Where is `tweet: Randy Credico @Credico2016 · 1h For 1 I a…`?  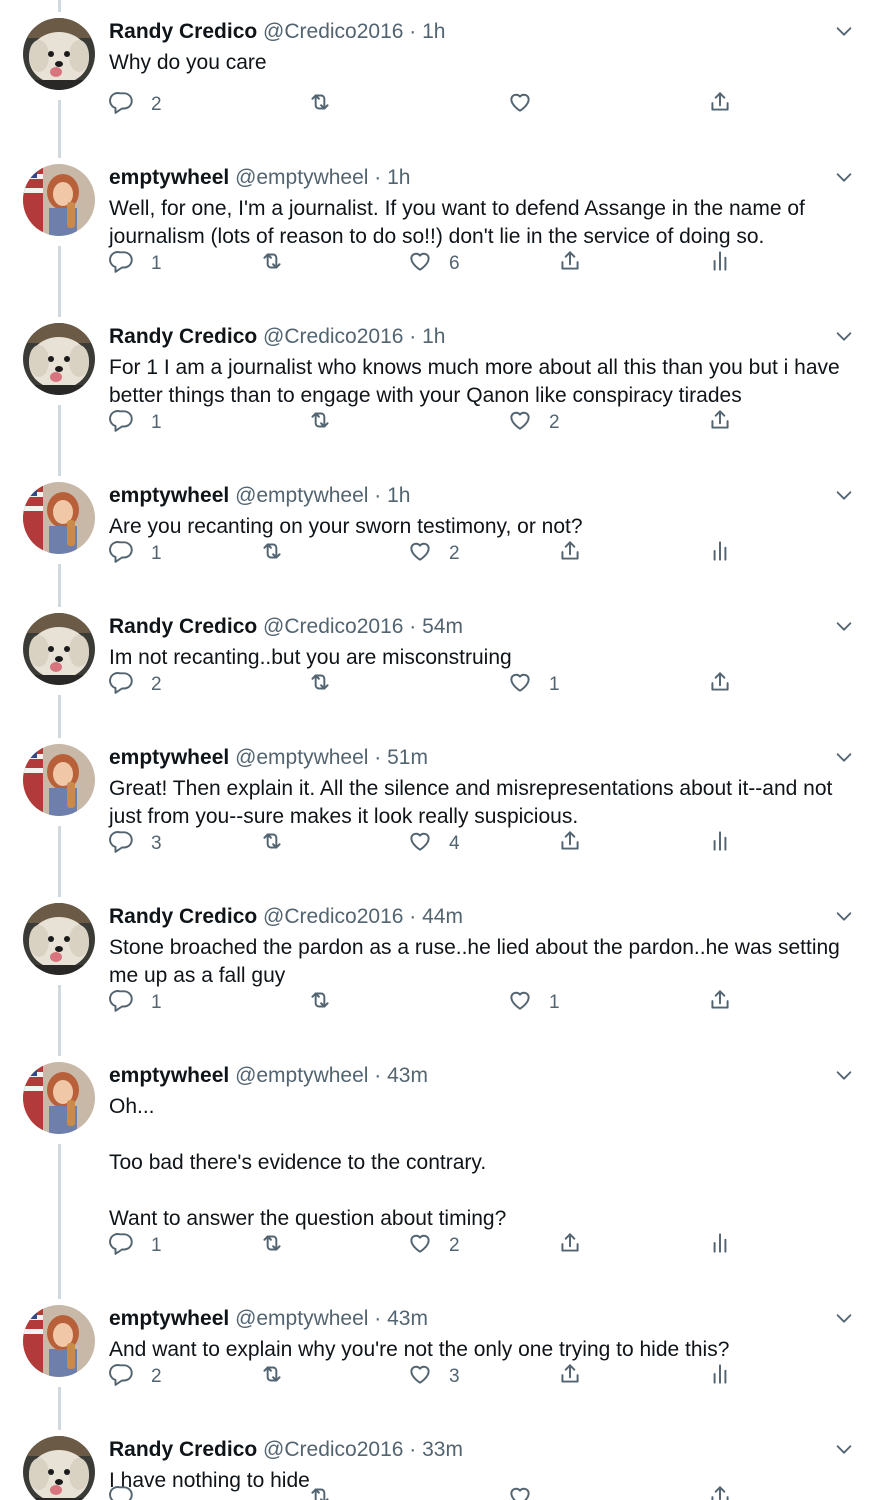
tweet: Randy Credico @Credico2016 · 1h For 1 I a… is located at coordinates (438, 384).